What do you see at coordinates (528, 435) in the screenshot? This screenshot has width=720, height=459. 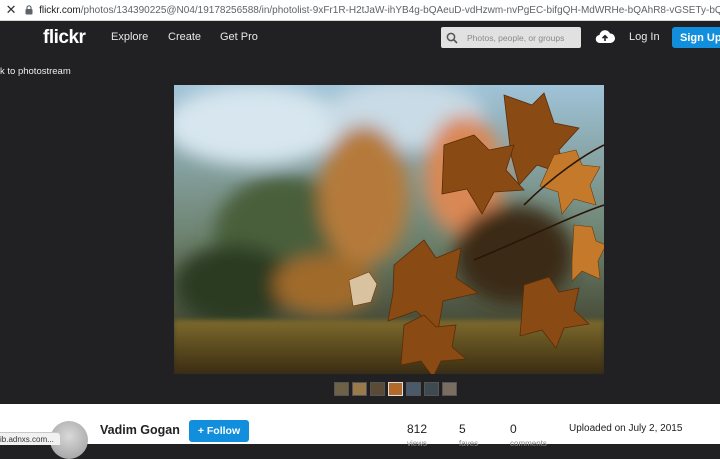 I see `stat-comments: 0 comments` at bounding box center [528, 435].